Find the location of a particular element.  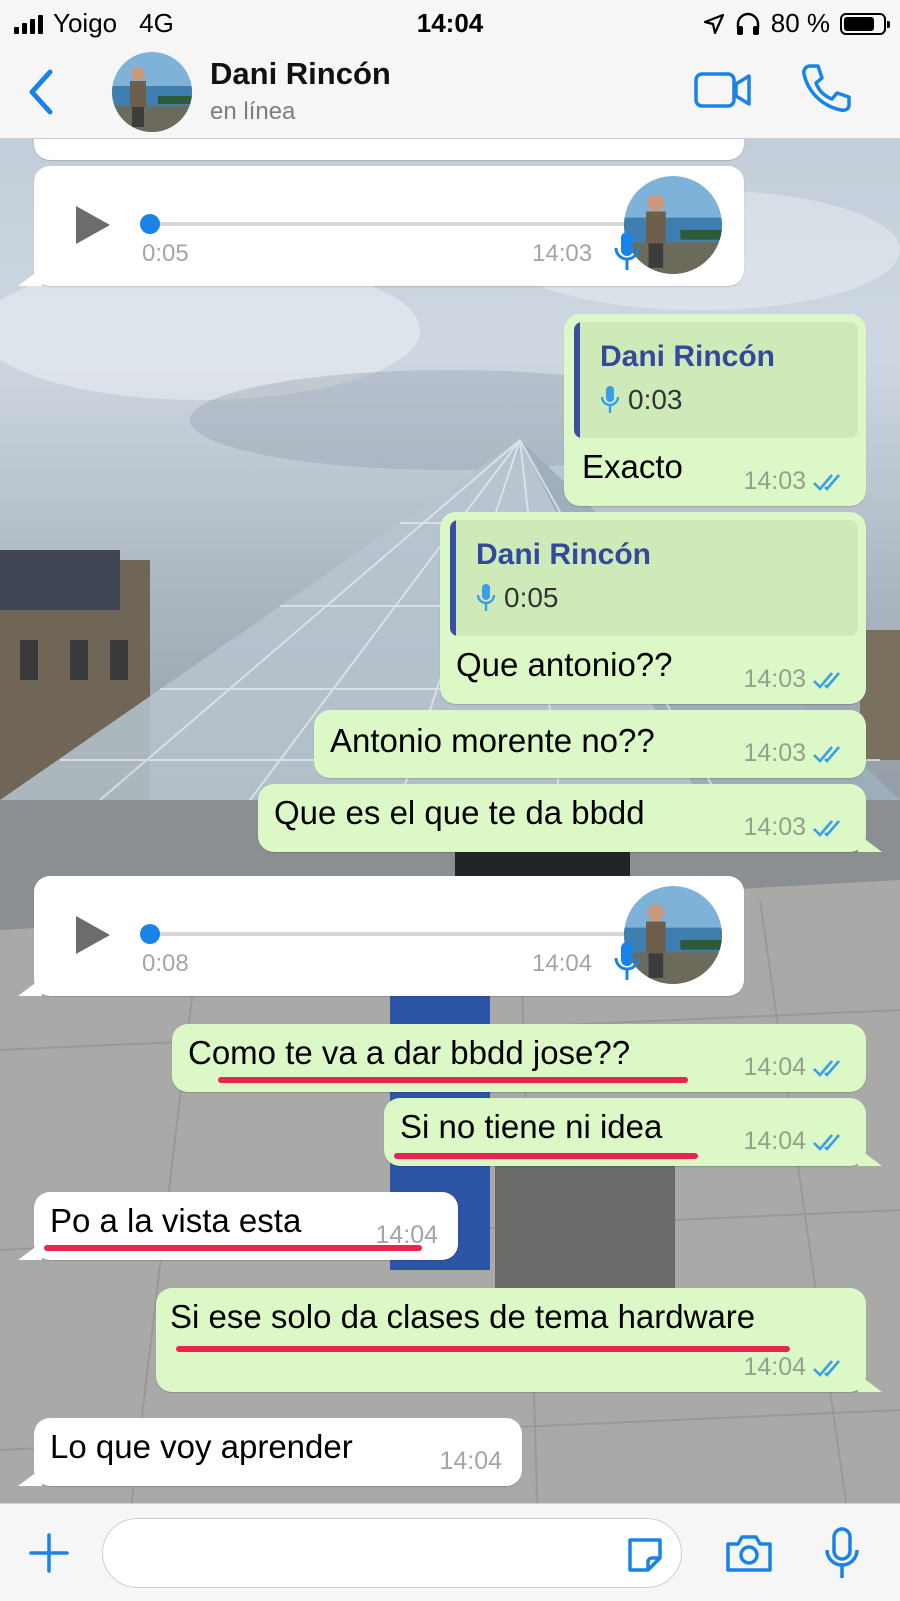

quoted-duration: 0:05 is located at coordinates (531, 597).